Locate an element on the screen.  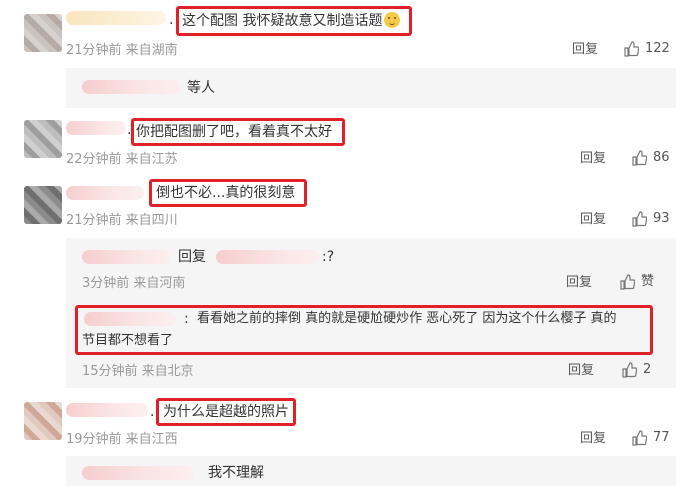
sub-reply-text-line2: 节目都不想看了 is located at coordinates (128, 340).